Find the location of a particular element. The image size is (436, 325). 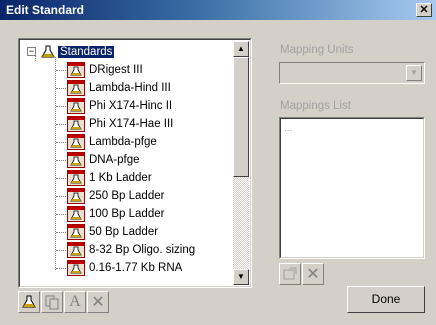

copy-icon is located at coordinates (52, 302).